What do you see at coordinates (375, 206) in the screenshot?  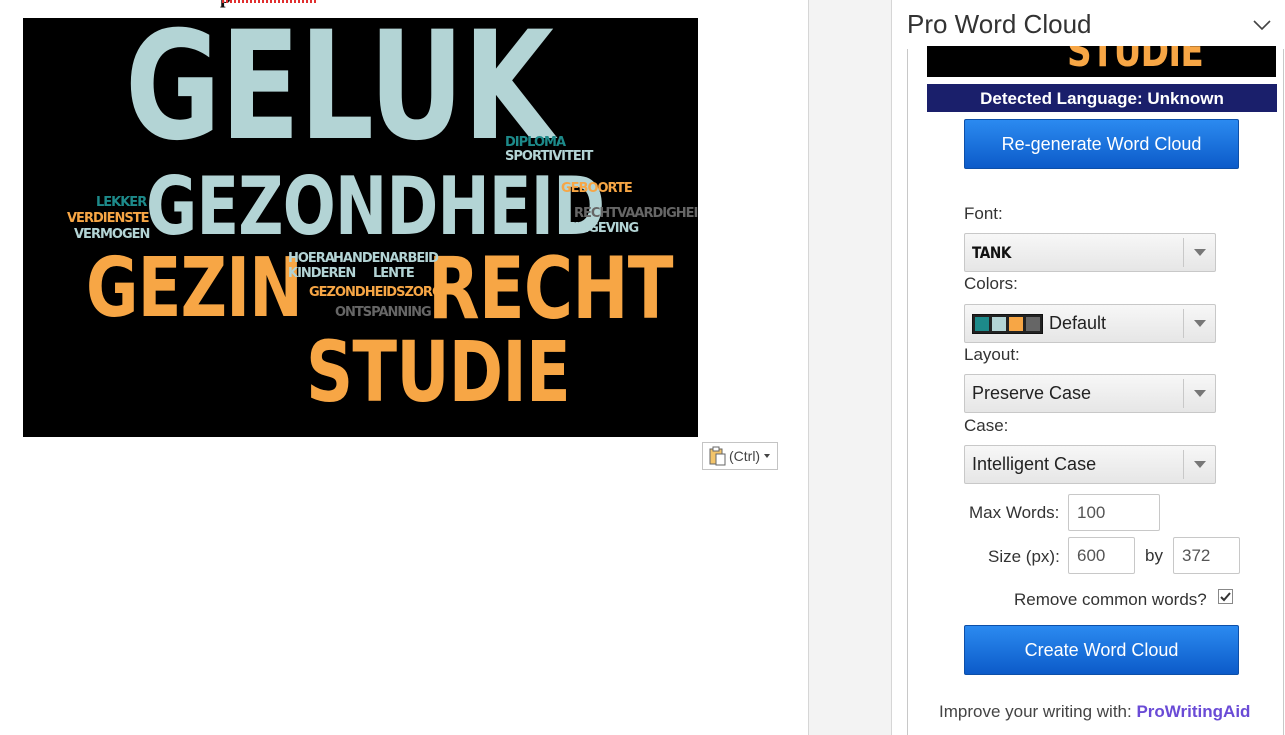 I see `cloud-word: GEZONDHEID` at bounding box center [375, 206].